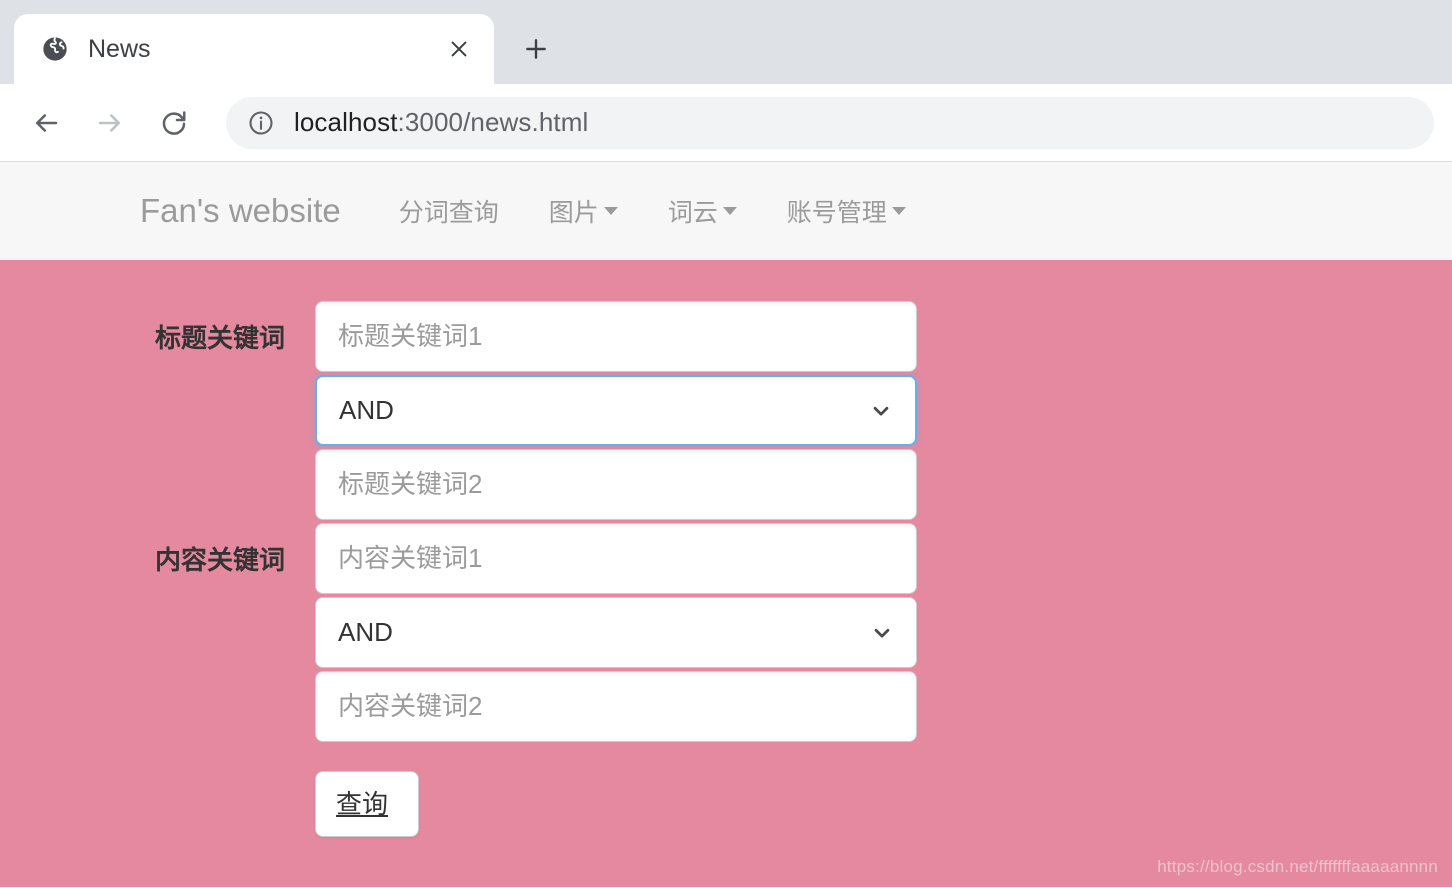 The height and width of the screenshot is (888, 1452). Describe the element at coordinates (110, 123) in the screenshot. I see `forward-icon` at that location.